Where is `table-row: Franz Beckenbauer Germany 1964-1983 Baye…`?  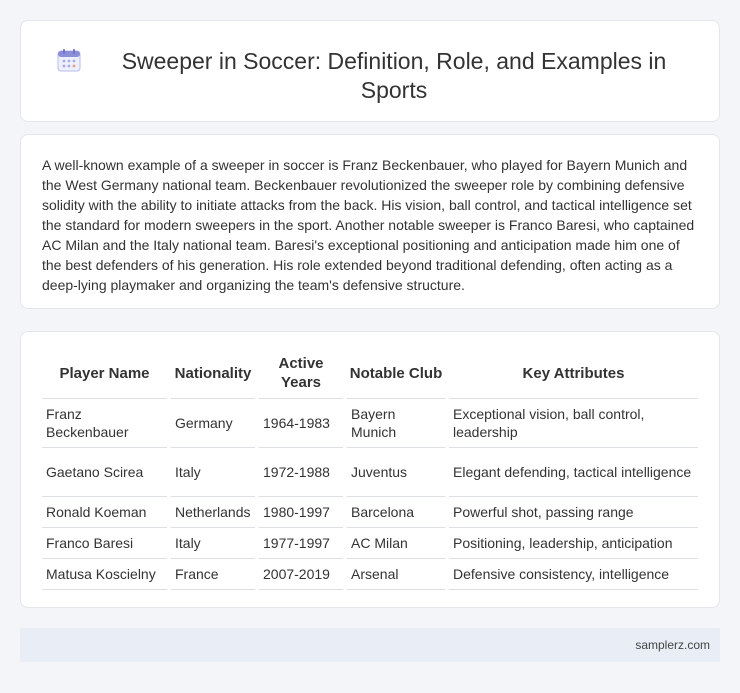 table-row: Franz Beckenbauer Germany 1964-1983 Baye… is located at coordinates (370, 423).